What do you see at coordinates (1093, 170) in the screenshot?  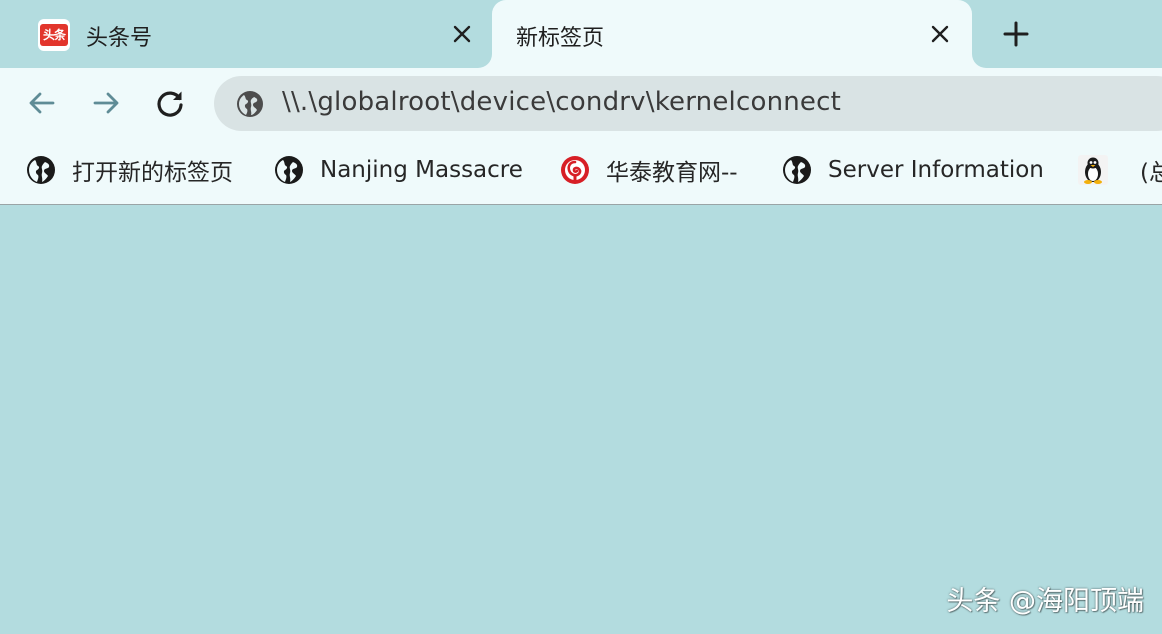 I see `tux-penguin-icon` at bounding box center [1093, 170].